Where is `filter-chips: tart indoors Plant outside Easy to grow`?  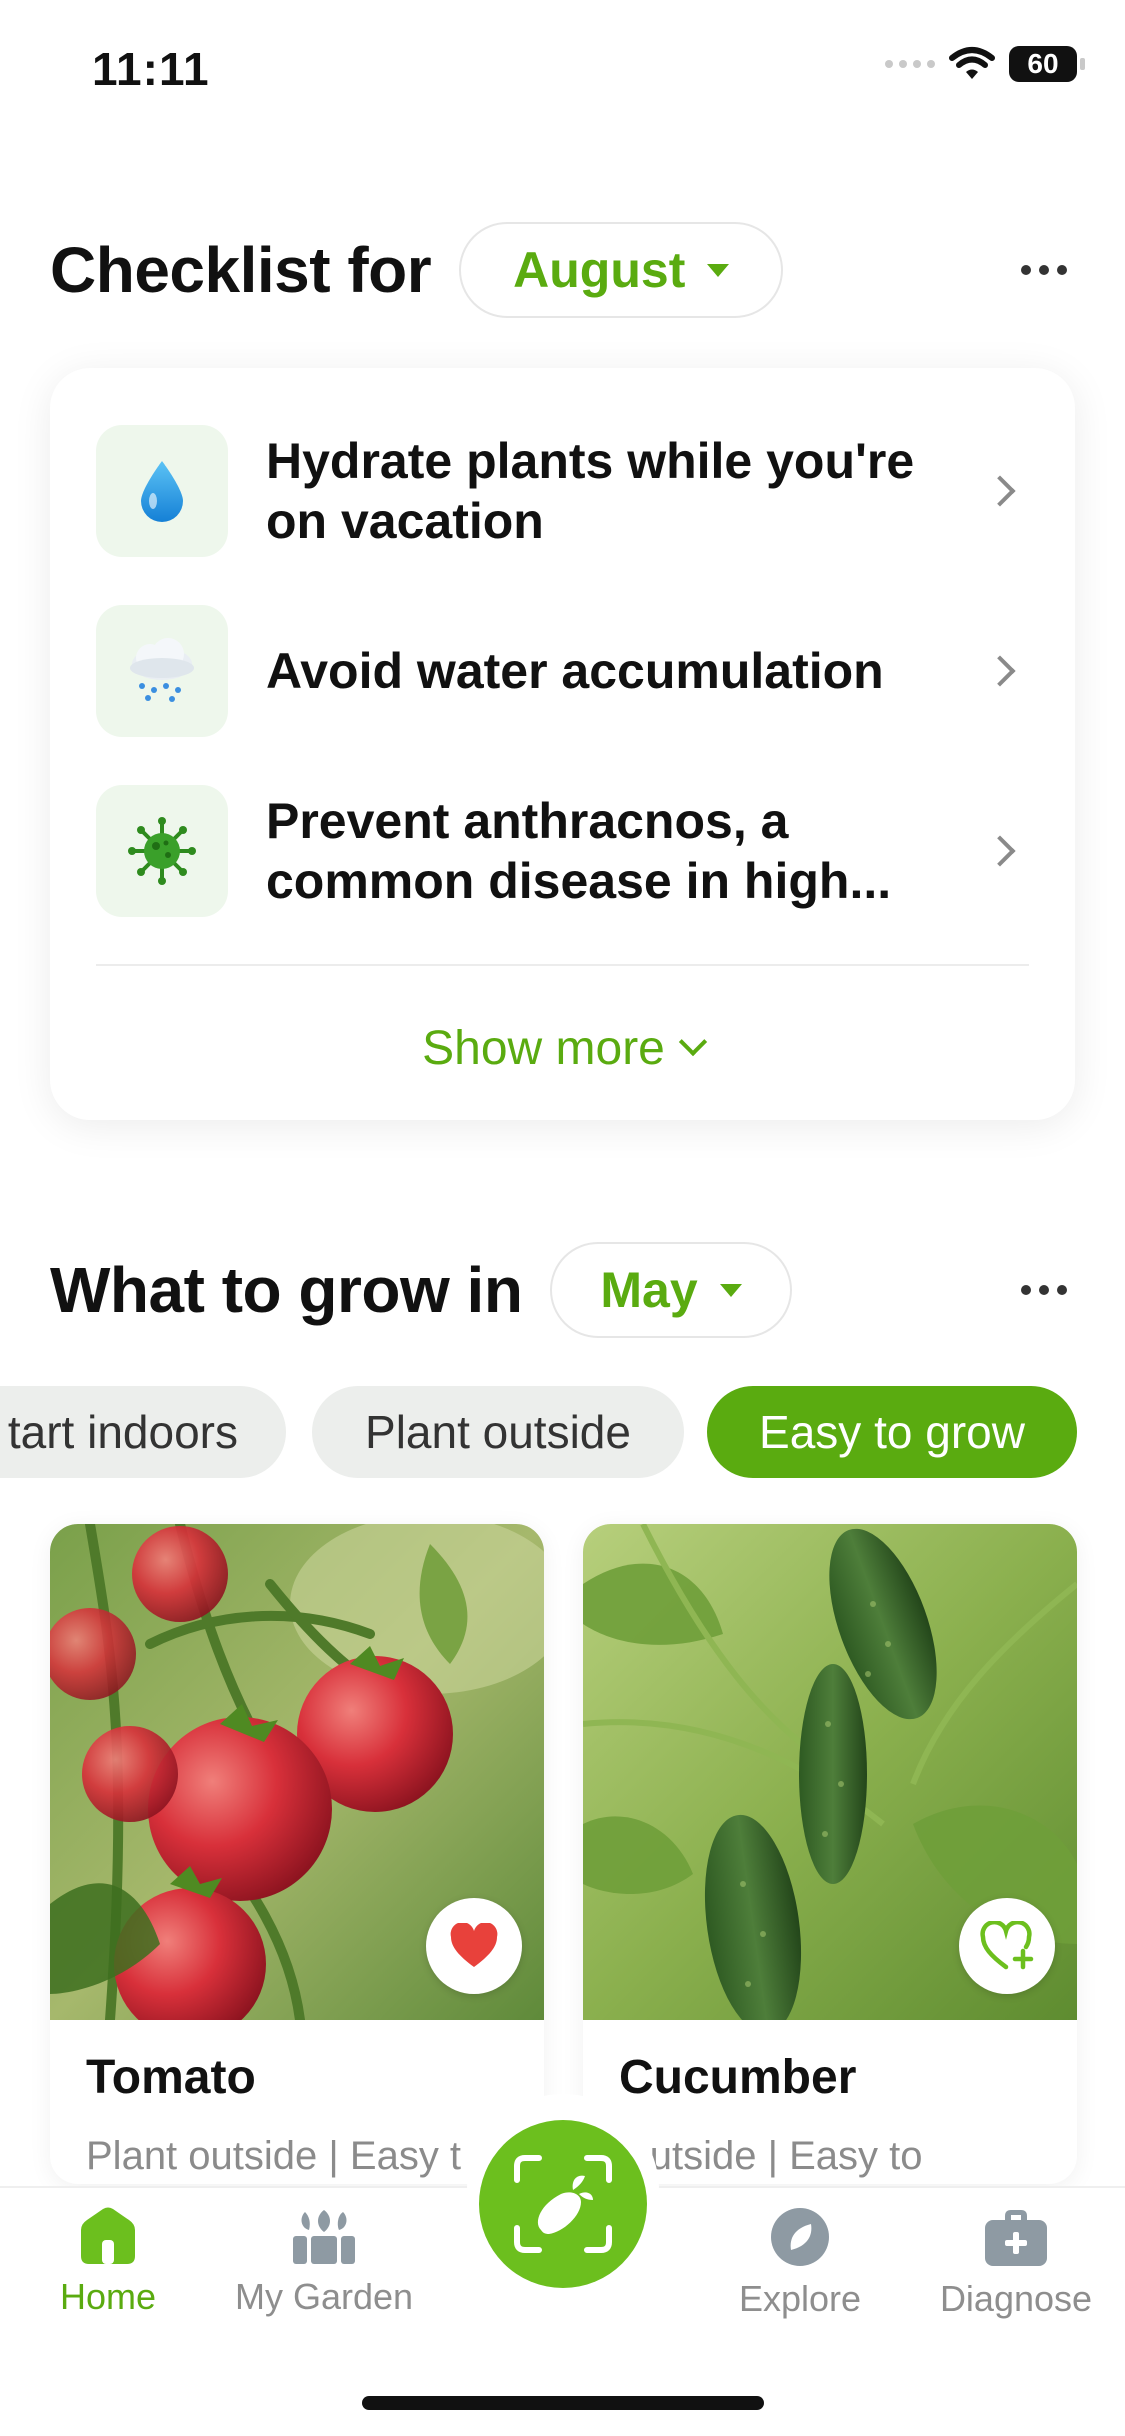
filter-chips: tart indoors Plant outside Easy to grow is located at coordinates (562, 1432).